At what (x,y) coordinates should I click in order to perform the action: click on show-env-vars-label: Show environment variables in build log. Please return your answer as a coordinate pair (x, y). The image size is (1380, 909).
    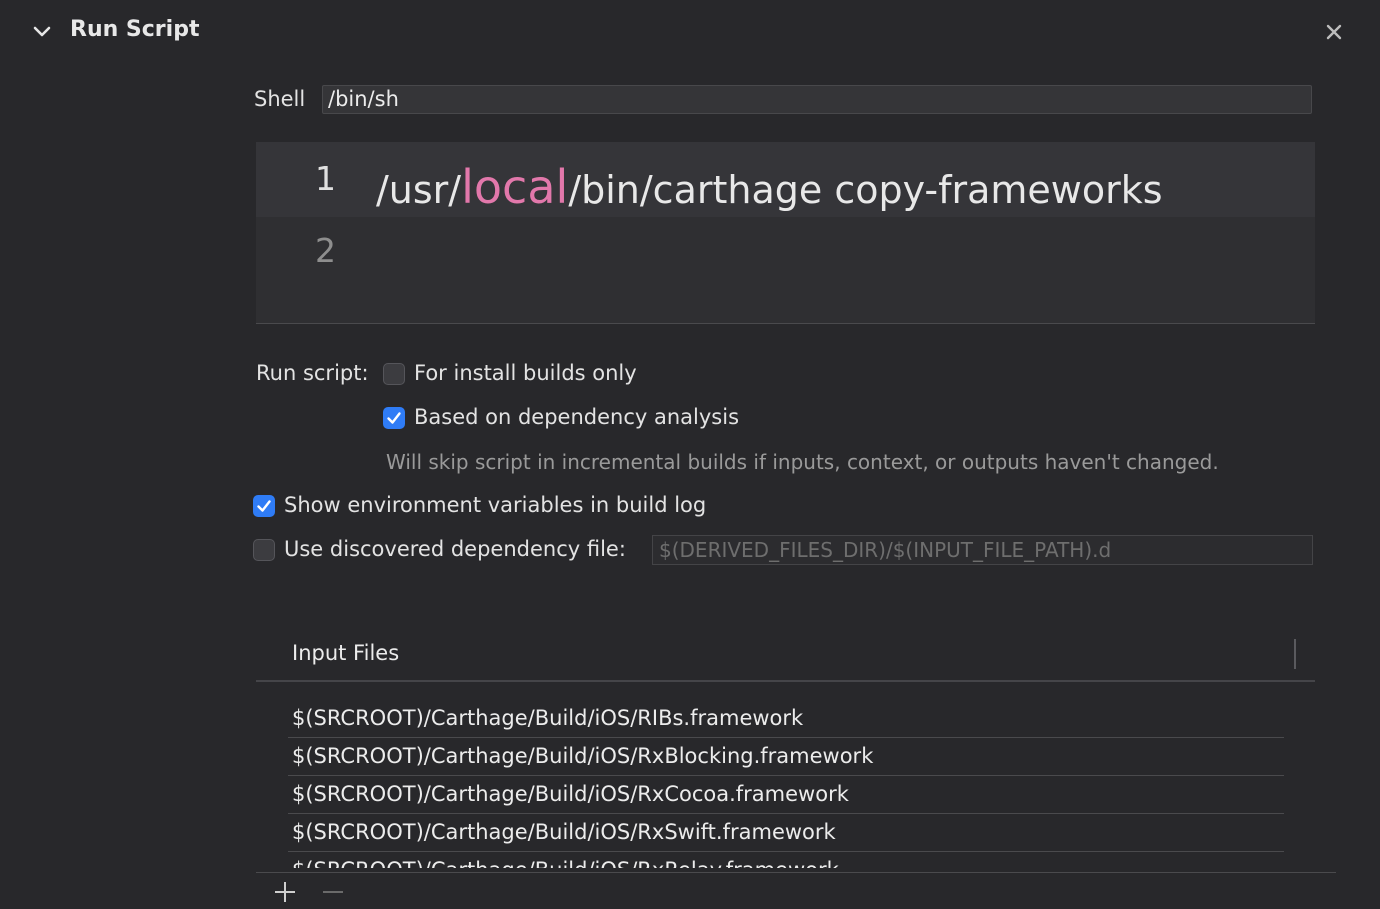
    Looking at the image, I should click on (495, 505).